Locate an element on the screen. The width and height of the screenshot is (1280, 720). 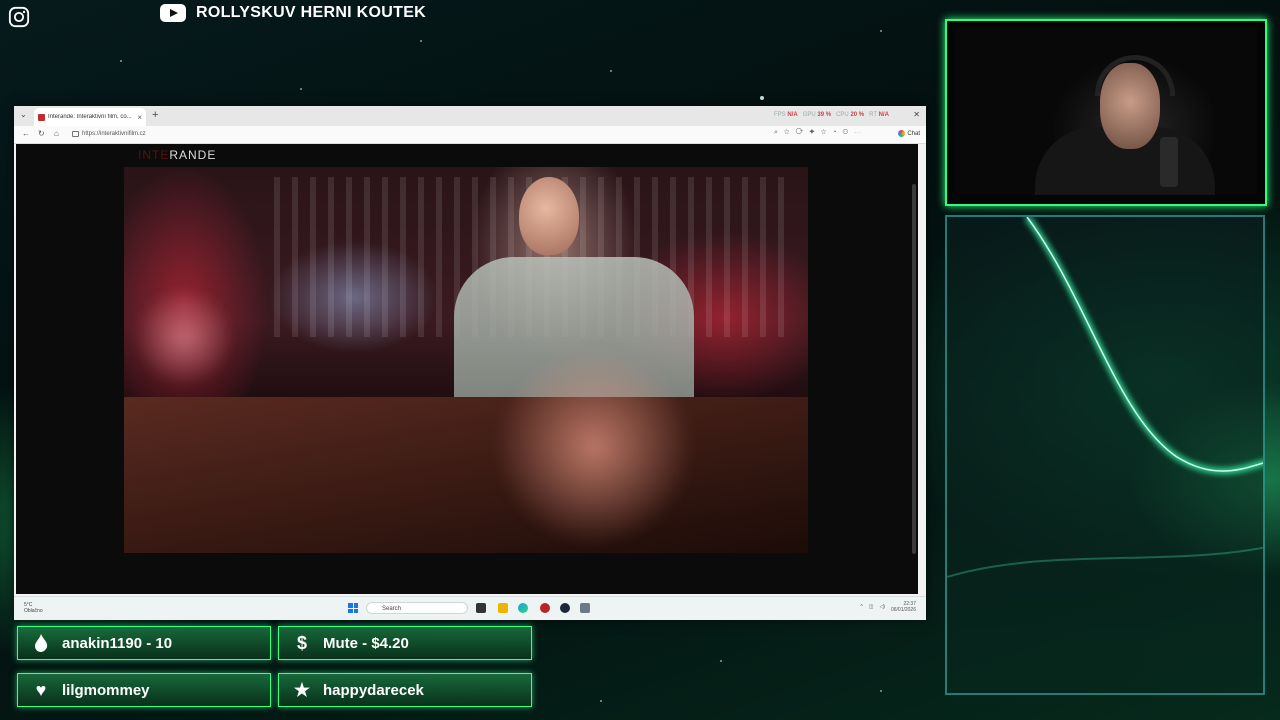
alert-text: lilgmommey is located at coordinates (106, 690).